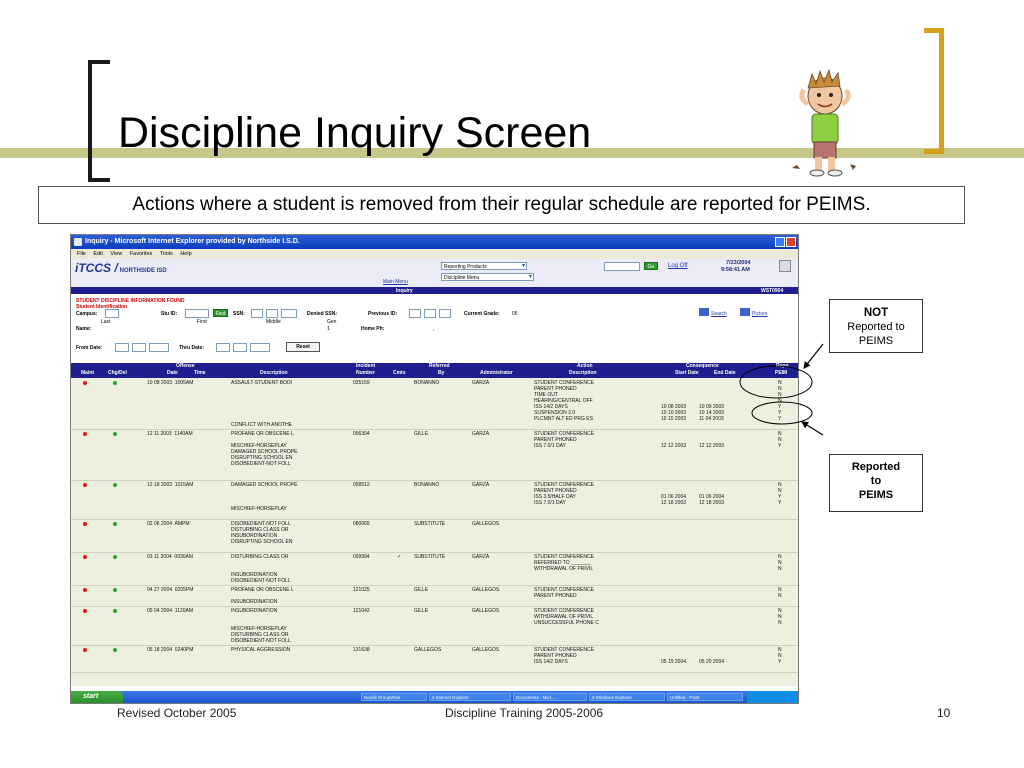 This screenshot has width=1024, height=768. I want to click on offense-description: PROFANE OR OBSCENE L, so click(262, 434).